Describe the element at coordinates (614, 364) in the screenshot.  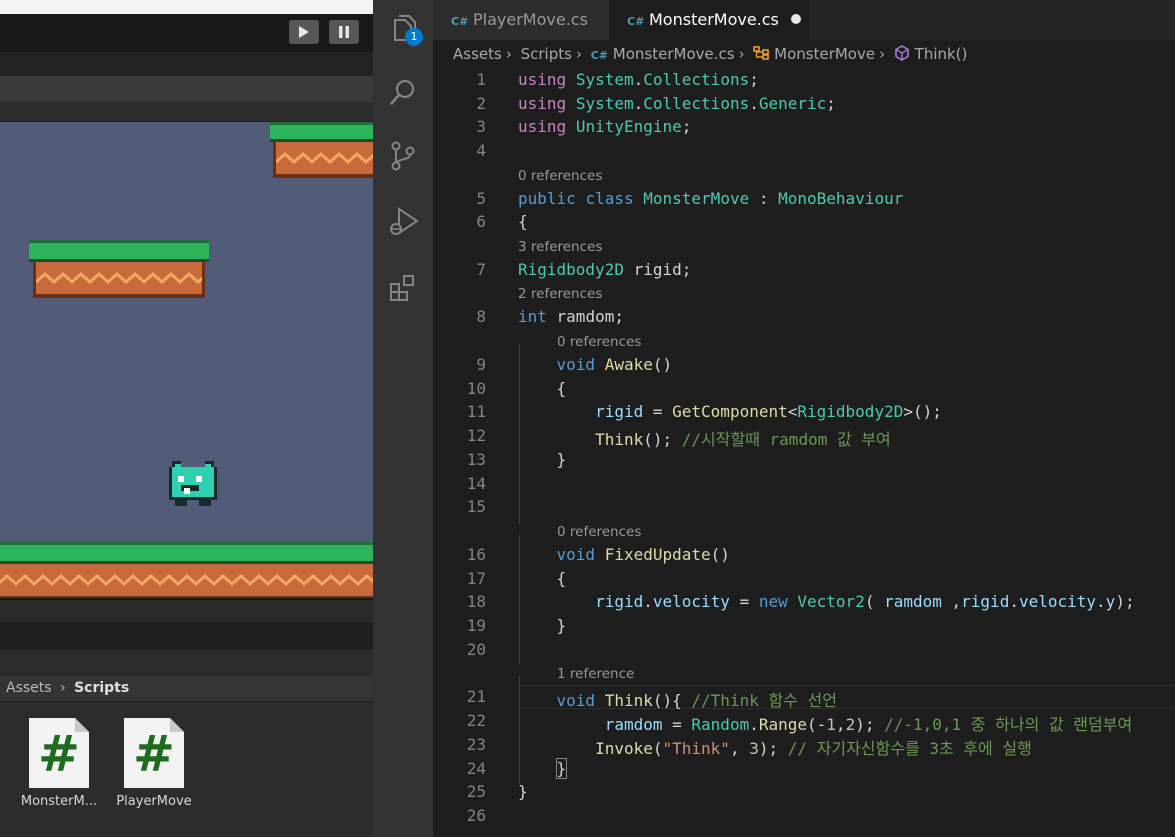
I see `code-line: void Awake()` at that location.